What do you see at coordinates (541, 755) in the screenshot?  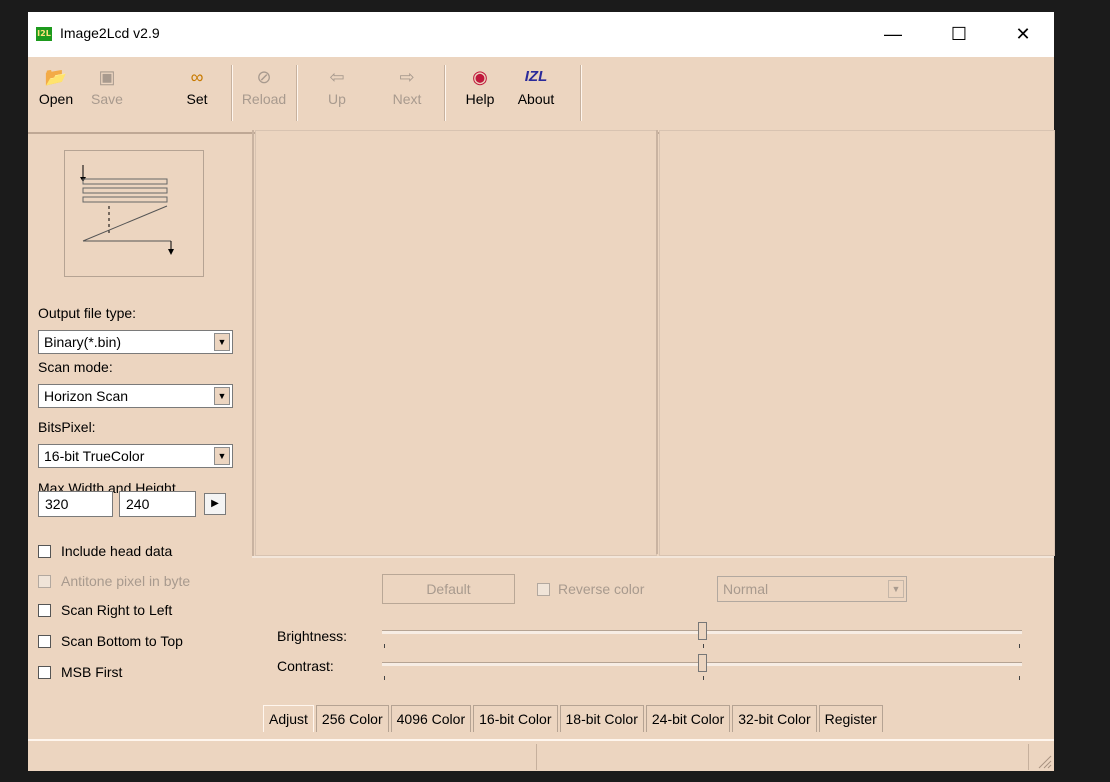 I see `status-bar` at bounding box center [541, 755].